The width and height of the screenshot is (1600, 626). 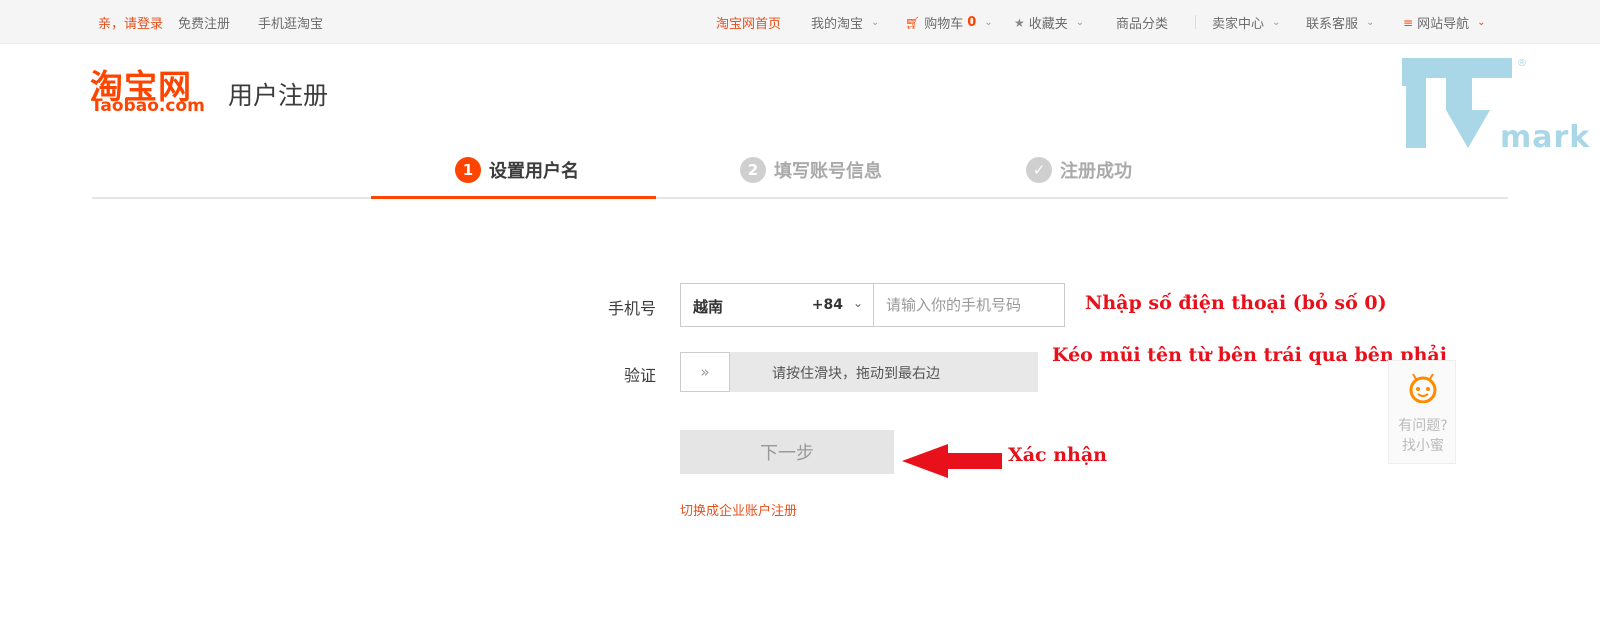 I want to click on cart-menu: 🛒︎ 购物车 0 ⌄, so click(x=949, y=22).